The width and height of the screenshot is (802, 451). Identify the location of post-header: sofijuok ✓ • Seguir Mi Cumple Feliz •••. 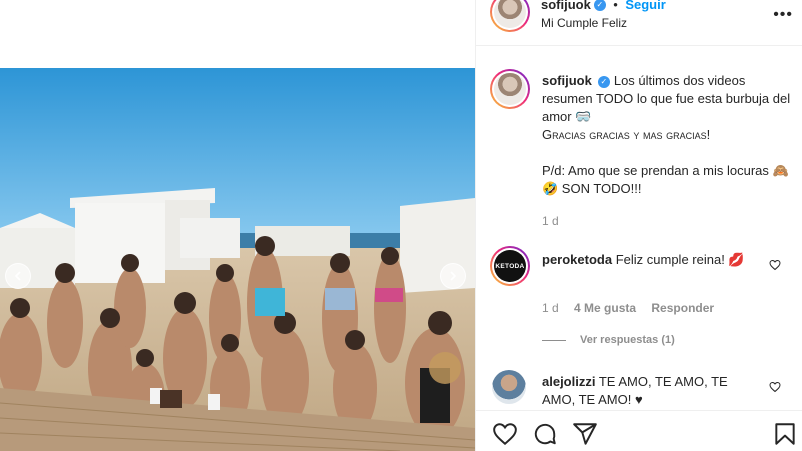
(639, 23).